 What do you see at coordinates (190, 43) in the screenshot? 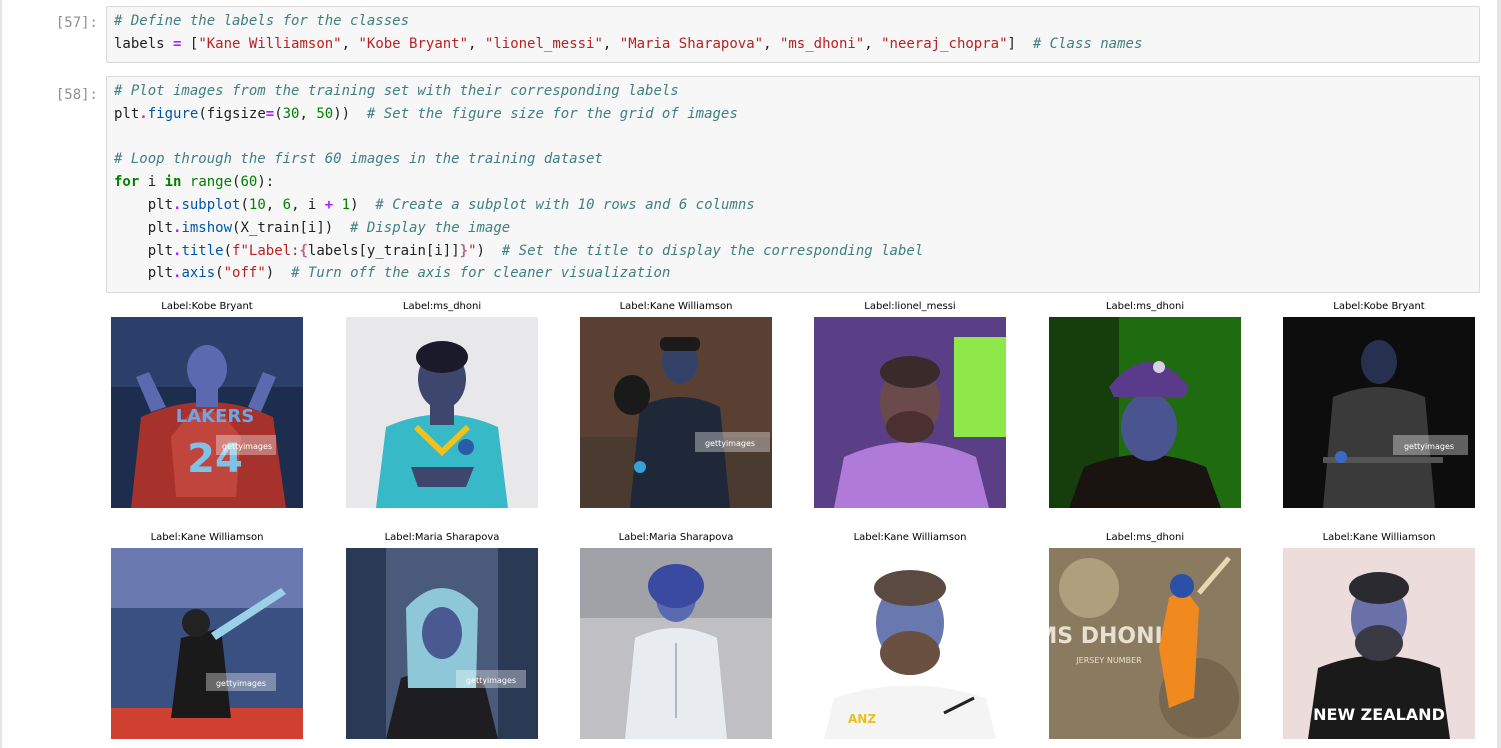
I see `code-token: [` at bounding box center [190, 43].